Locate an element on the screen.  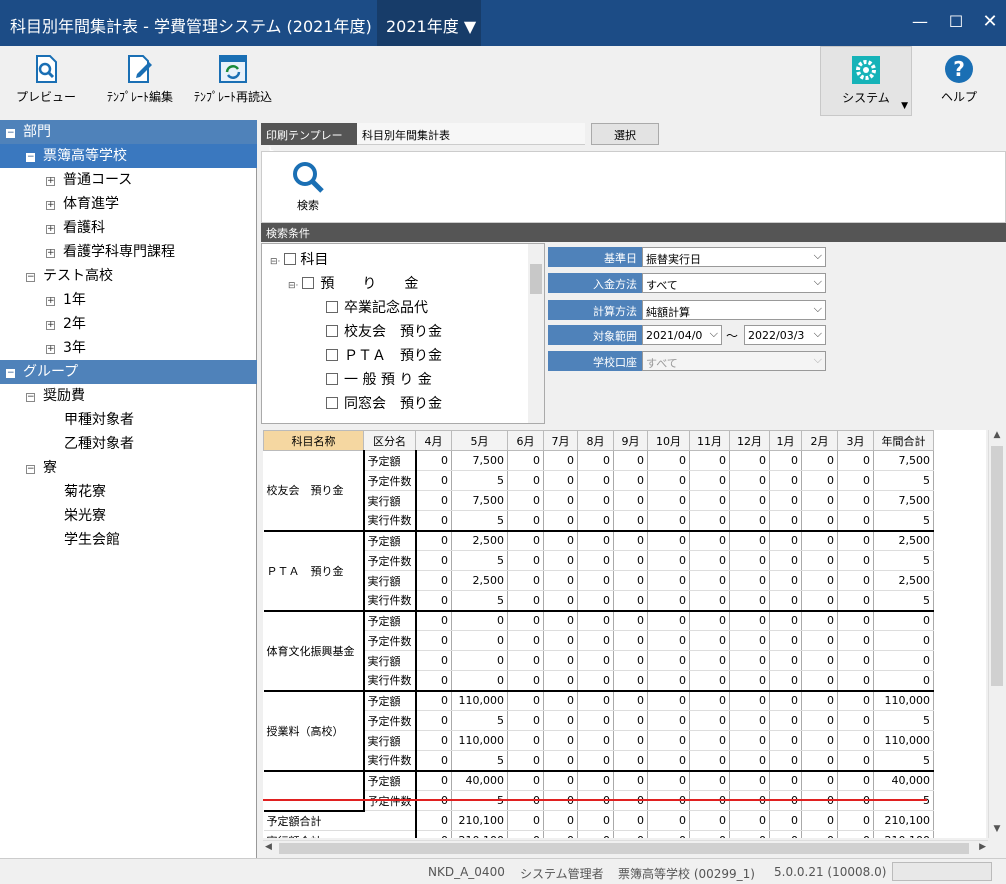
year-selector: 2021年度 ▼ is located at coordinates (429, 23).